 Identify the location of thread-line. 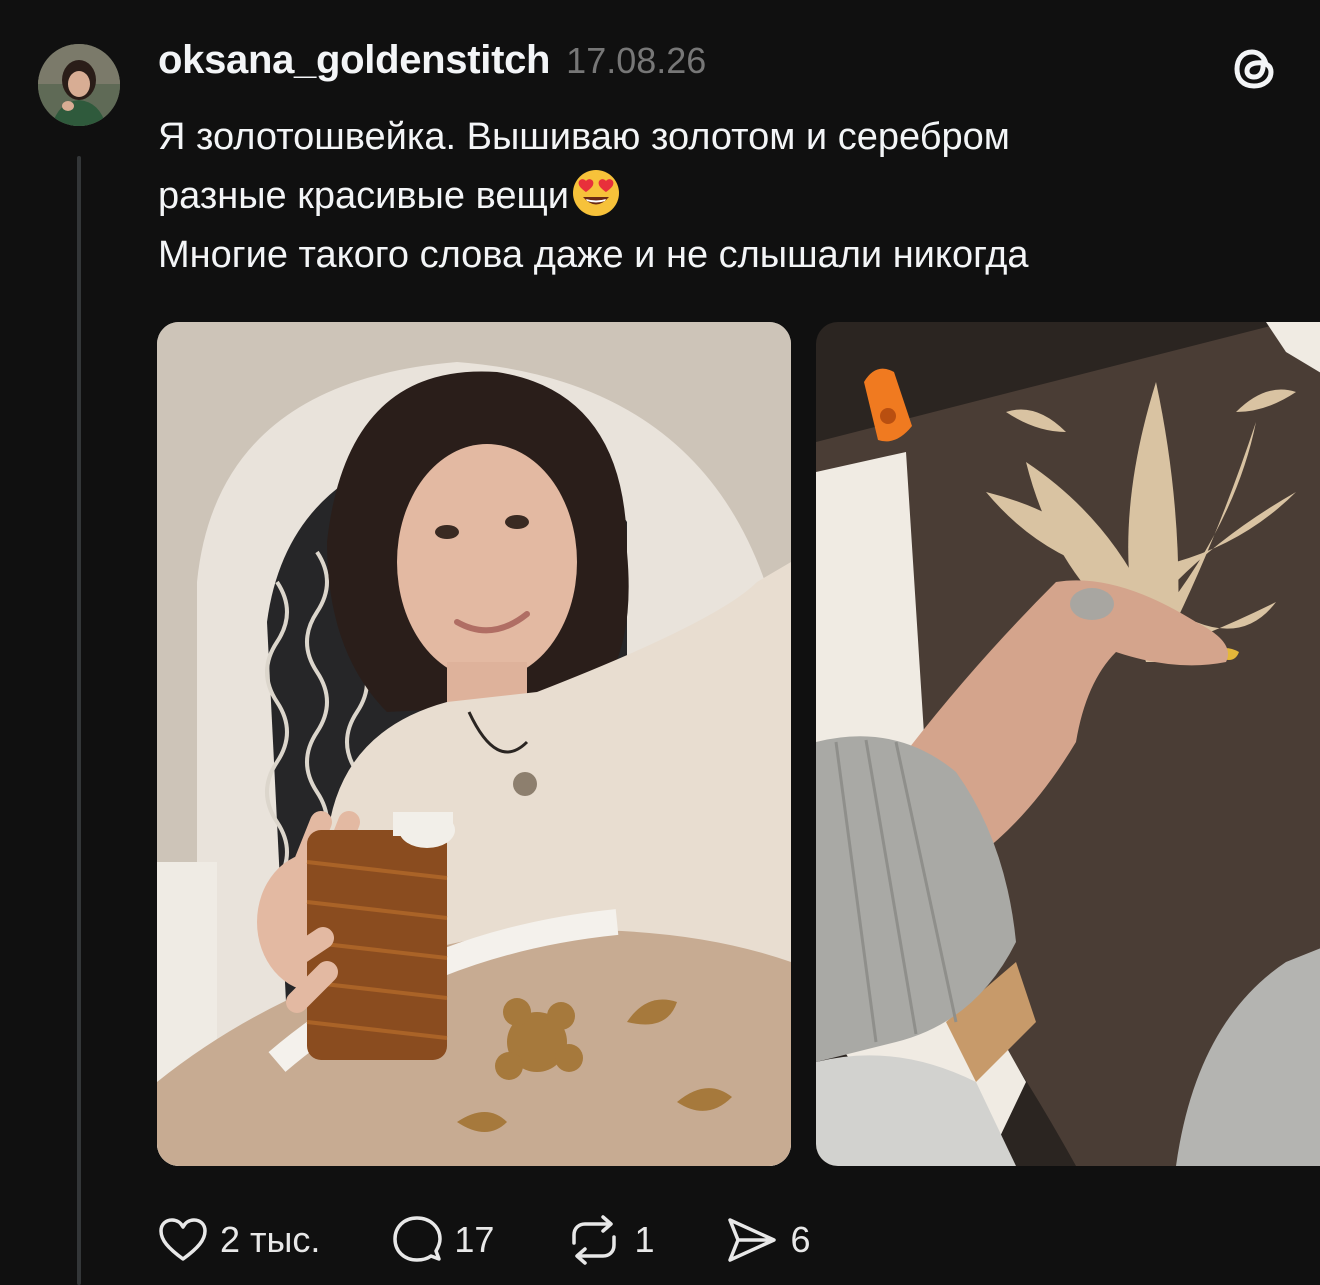
(79, 720).